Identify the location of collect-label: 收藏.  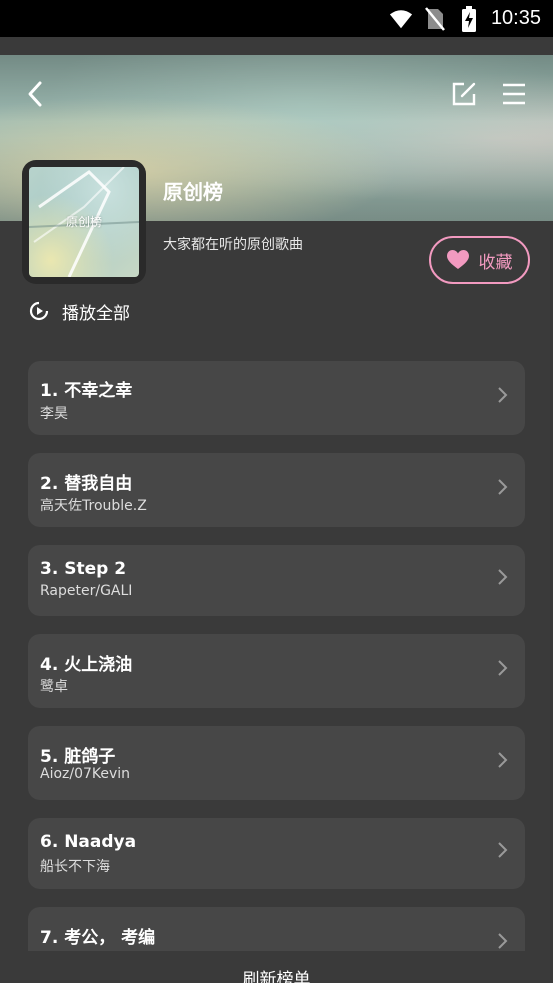
(495, 262).